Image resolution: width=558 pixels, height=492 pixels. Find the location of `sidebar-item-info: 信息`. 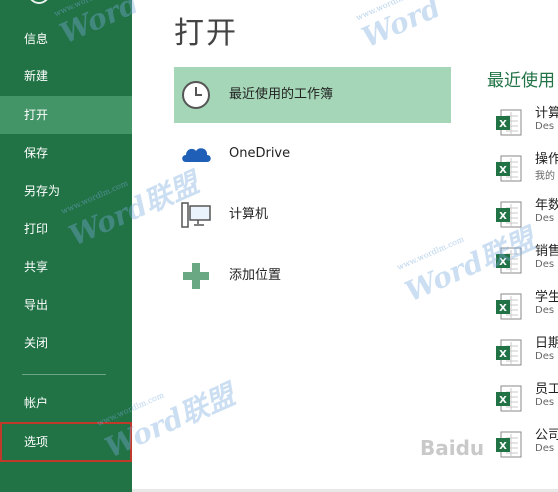

sidebar-item-info: 信息 is located at coordinates (66, 39).